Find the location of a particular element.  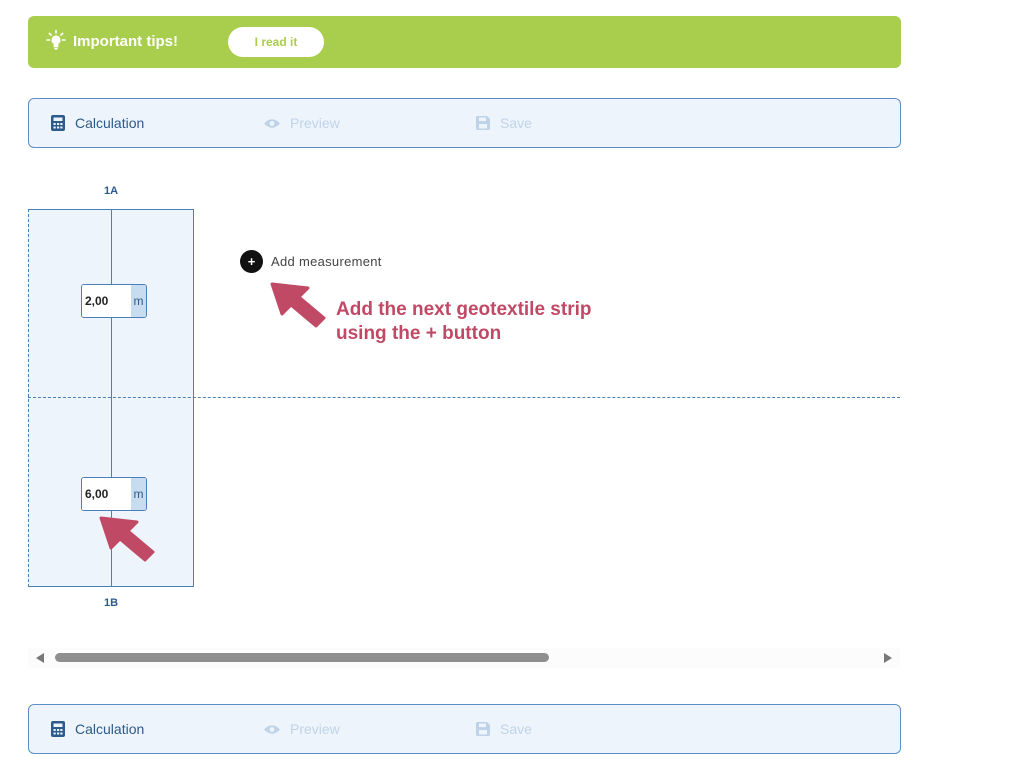

strip-label-bottom: 1B is located at coordinates (111, 603).